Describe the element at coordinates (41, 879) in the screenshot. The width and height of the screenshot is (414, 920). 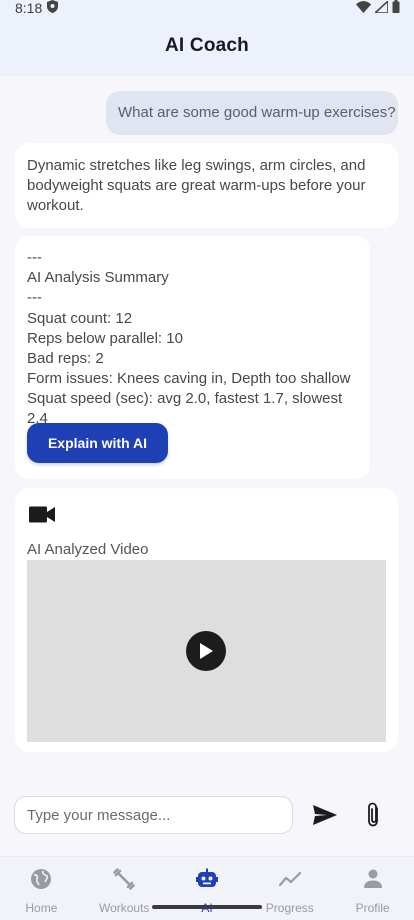
I see `globe-icon` at that location.